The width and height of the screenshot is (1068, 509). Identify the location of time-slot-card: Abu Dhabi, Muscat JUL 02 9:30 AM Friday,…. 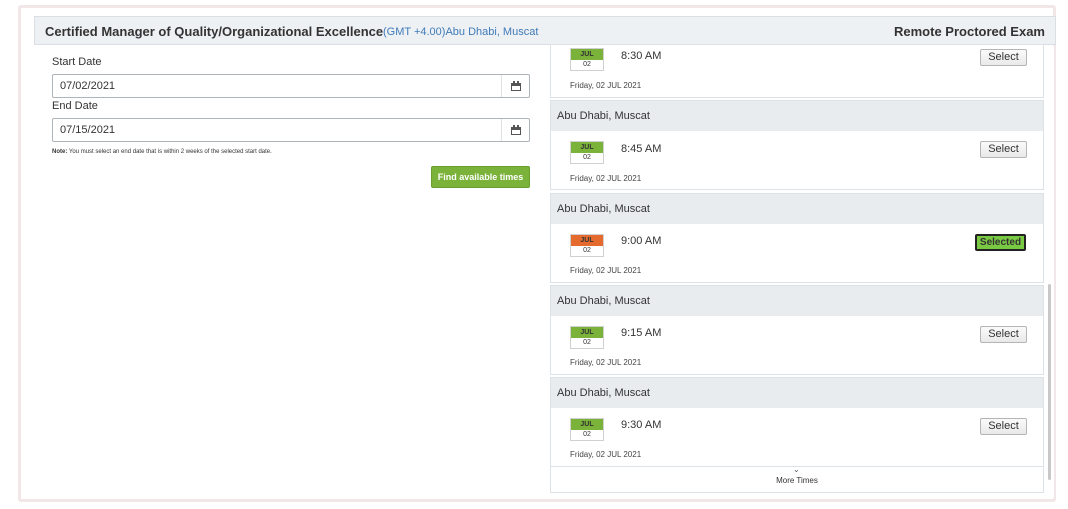
(797, 422).